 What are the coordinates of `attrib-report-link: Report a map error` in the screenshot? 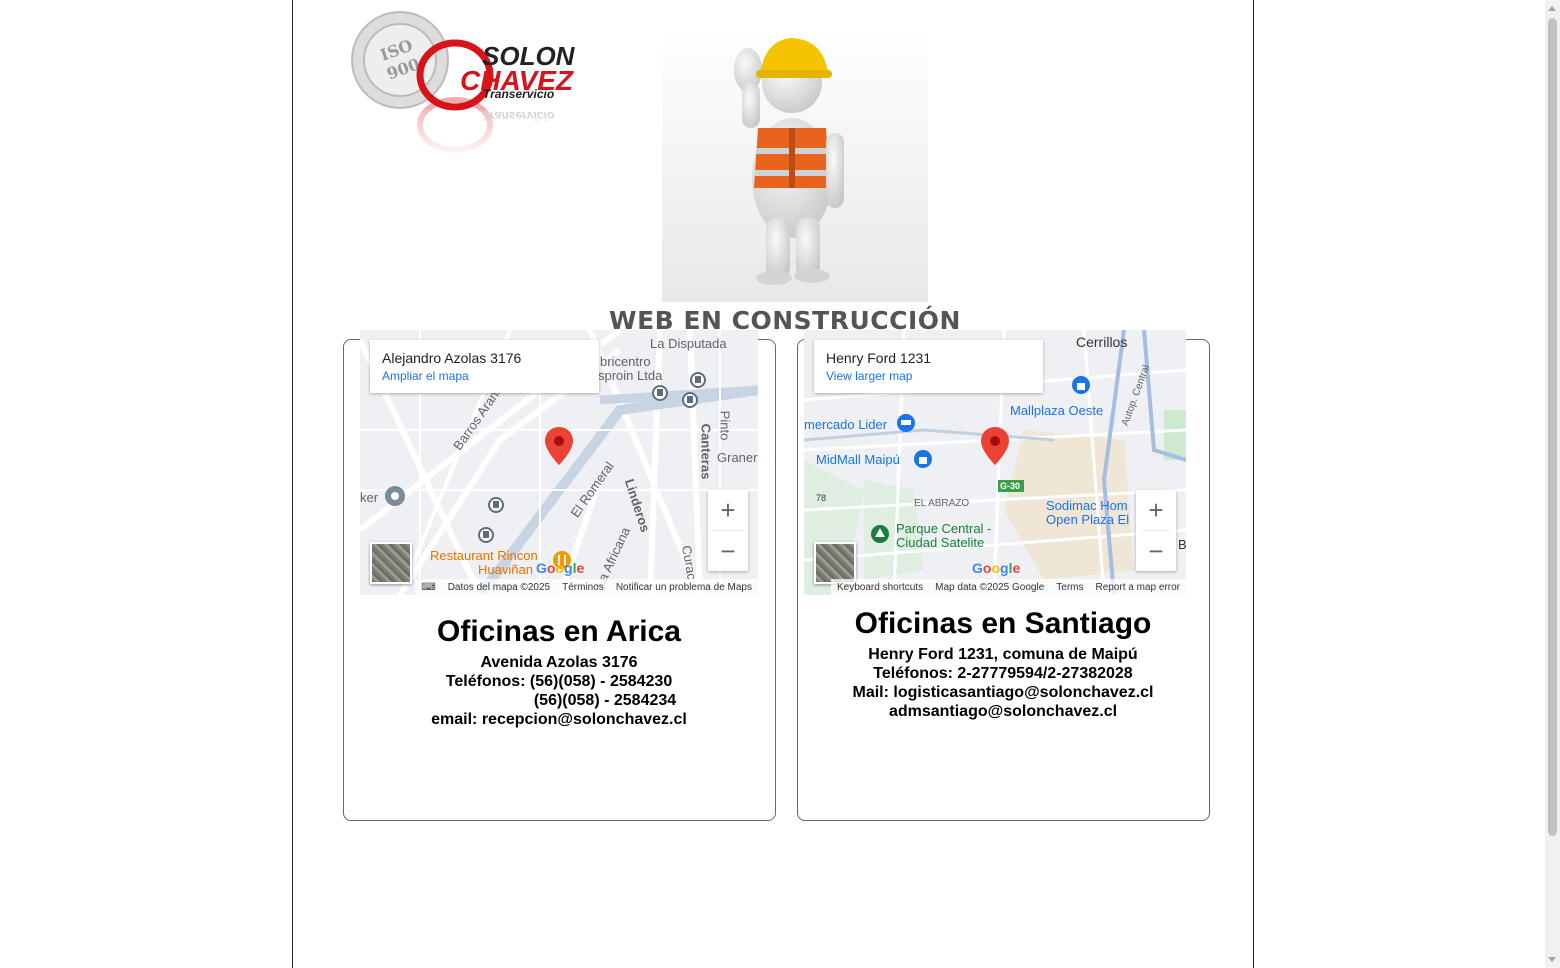 It's located at (1138, 587).